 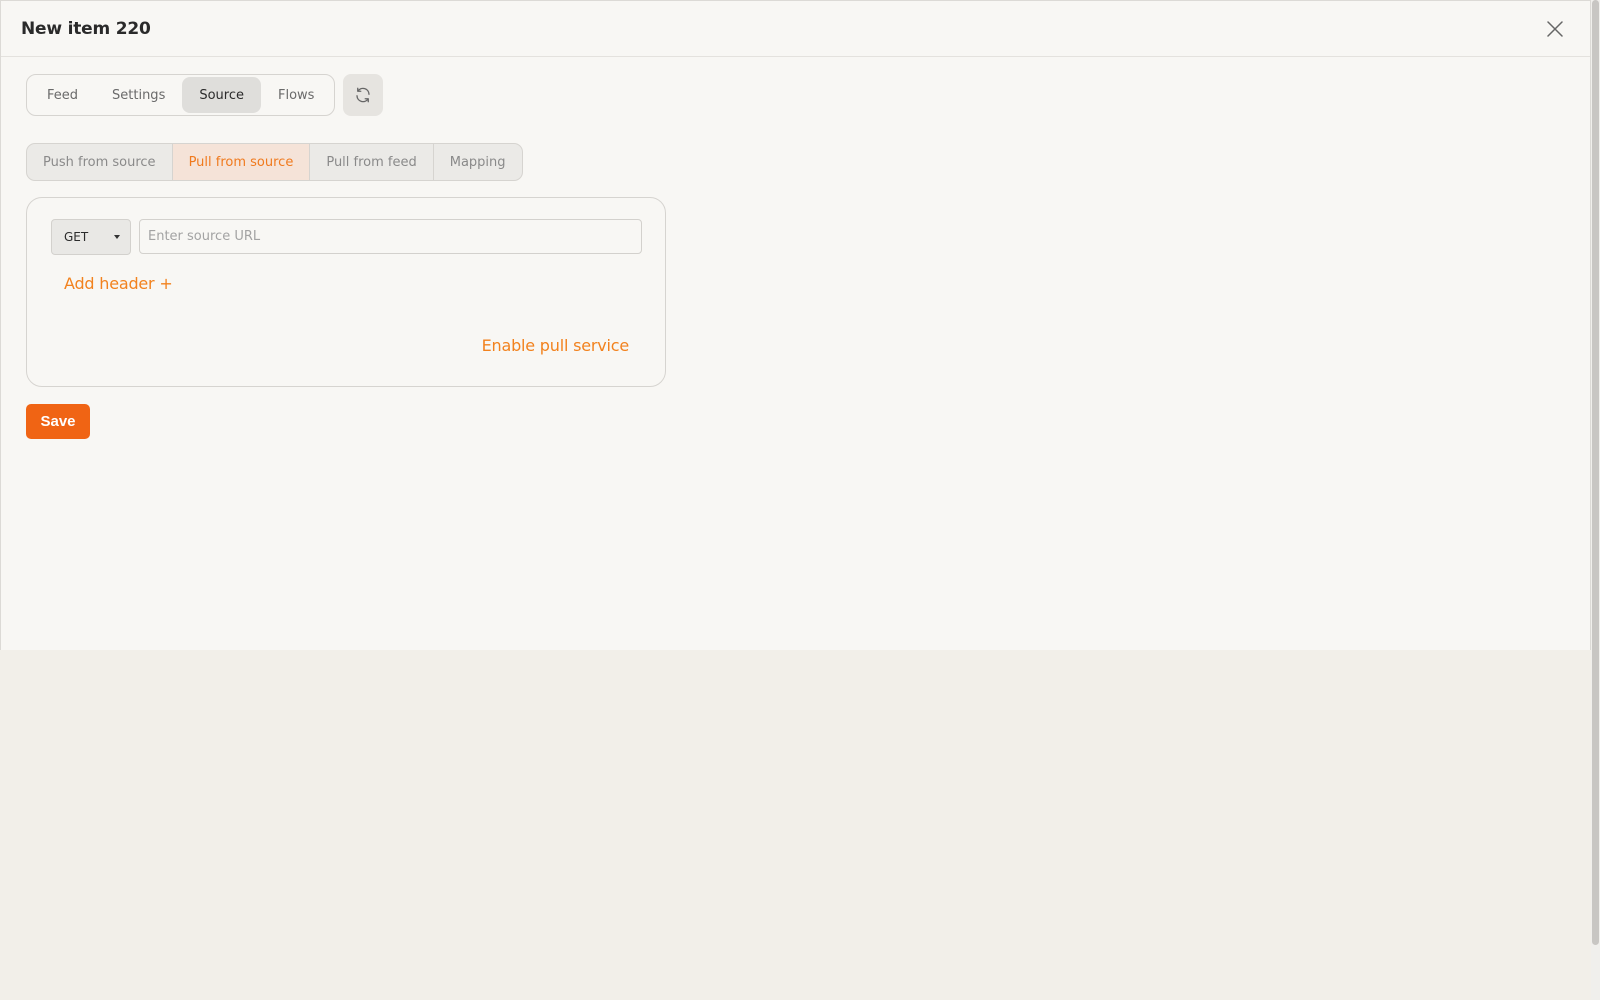 I want to click on pull-source-panel: GET Add header + Enable pull service, so click(x=346, y=292).